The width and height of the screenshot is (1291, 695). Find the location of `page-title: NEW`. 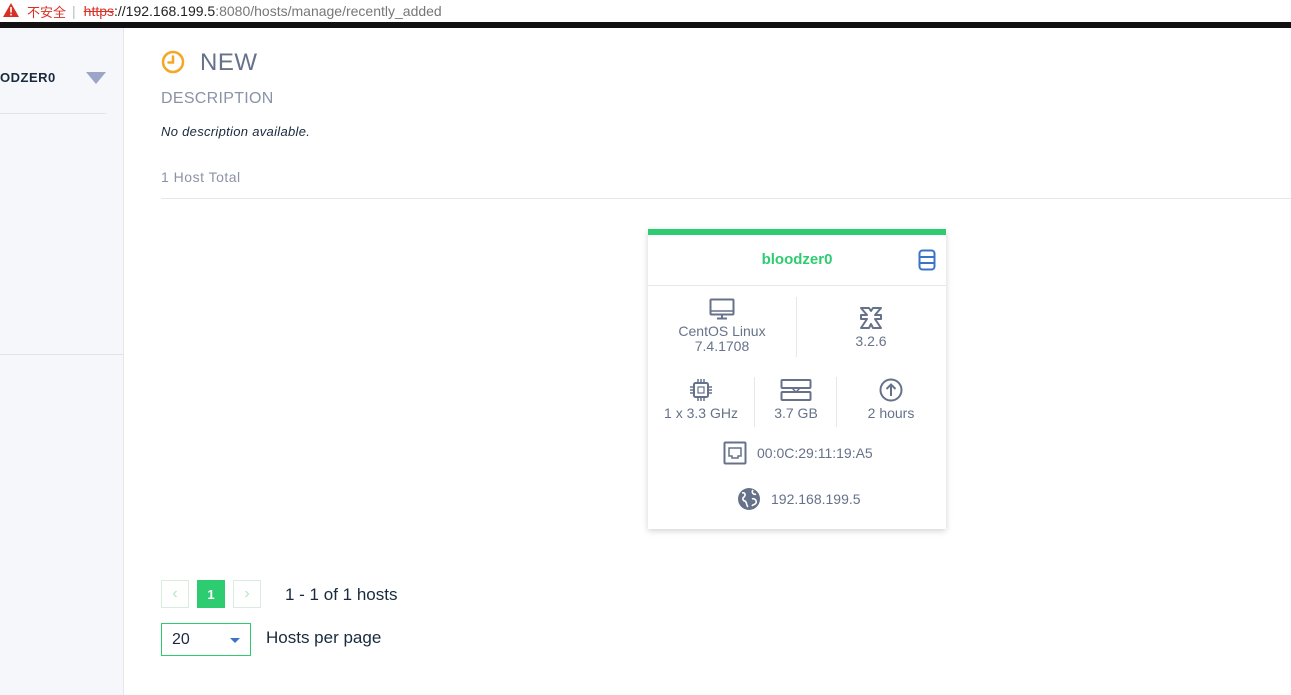

page-title: NEW is located at coordinates (229, 62).